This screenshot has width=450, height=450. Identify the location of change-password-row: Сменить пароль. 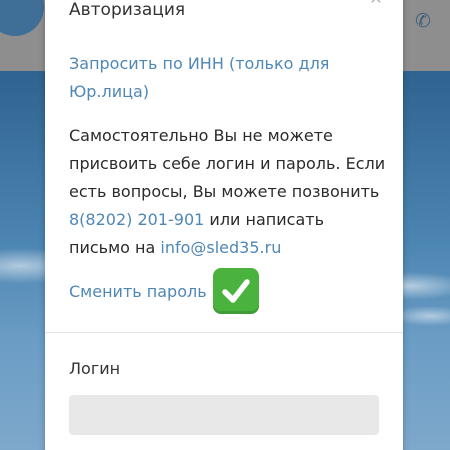
(164, 291).